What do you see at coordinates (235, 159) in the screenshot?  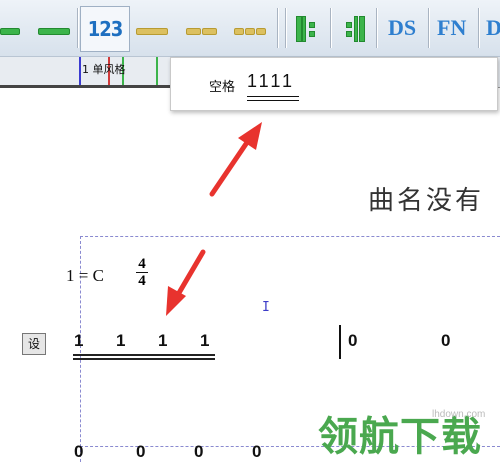 I see `arrow-up-icon` at bounding box center [235, 159].